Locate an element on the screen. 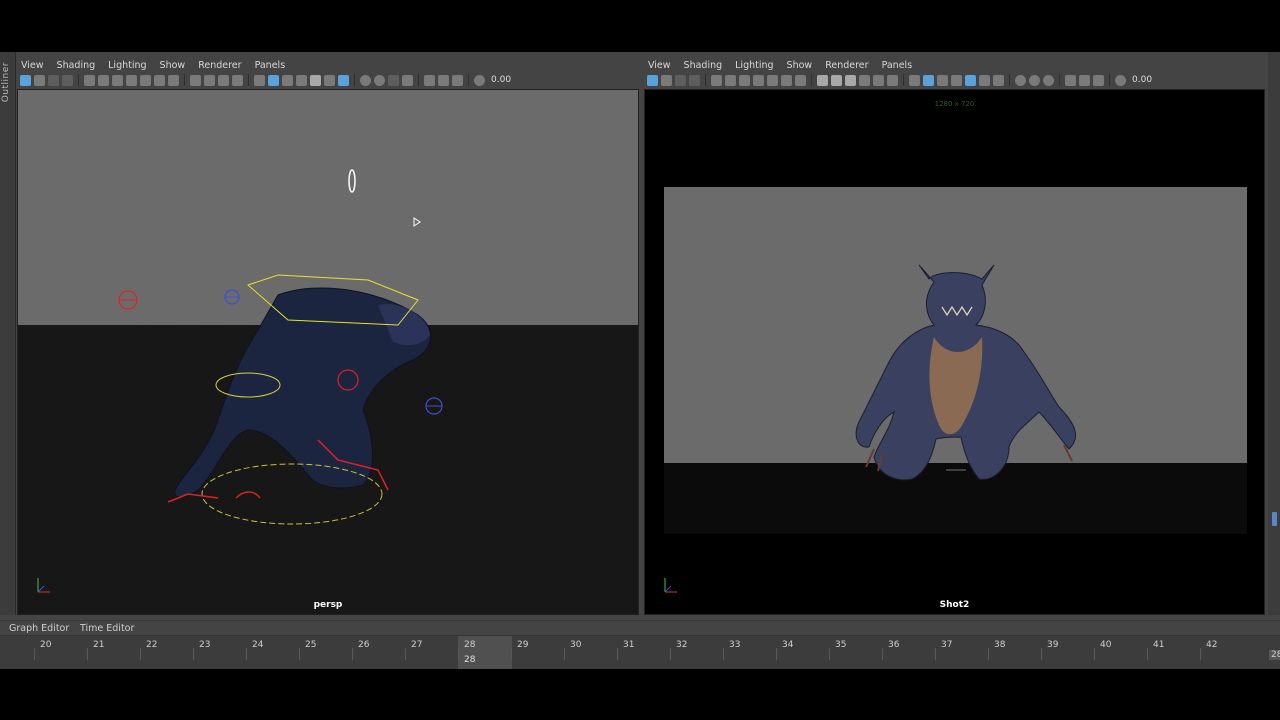  frame-tick-label: 28 is located at coordinates (470, 645).